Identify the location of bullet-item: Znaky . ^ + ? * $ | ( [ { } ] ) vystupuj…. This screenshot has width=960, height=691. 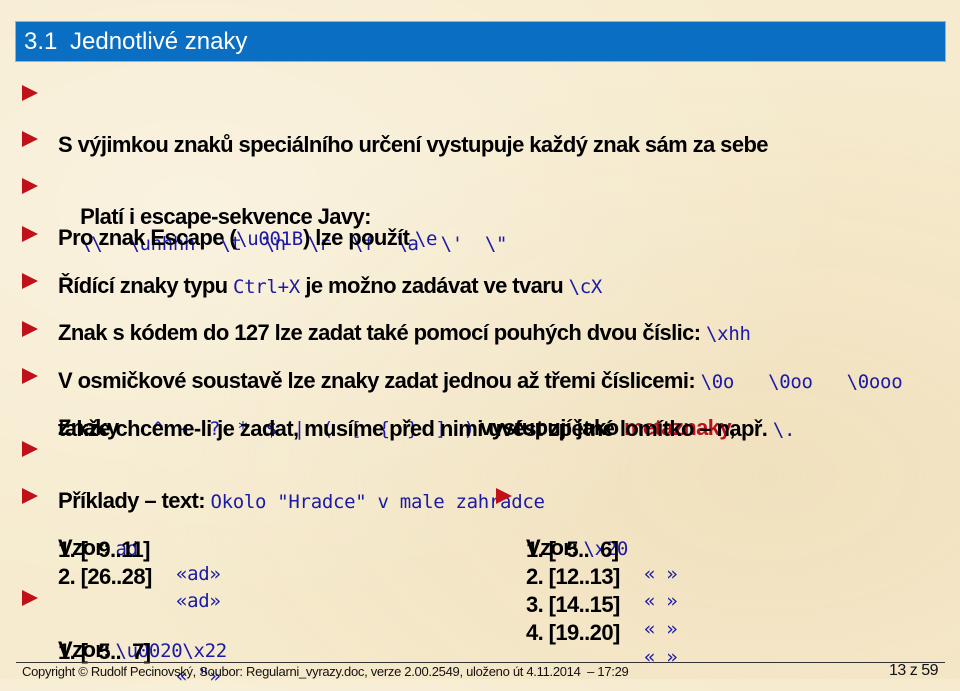
(367, 401).